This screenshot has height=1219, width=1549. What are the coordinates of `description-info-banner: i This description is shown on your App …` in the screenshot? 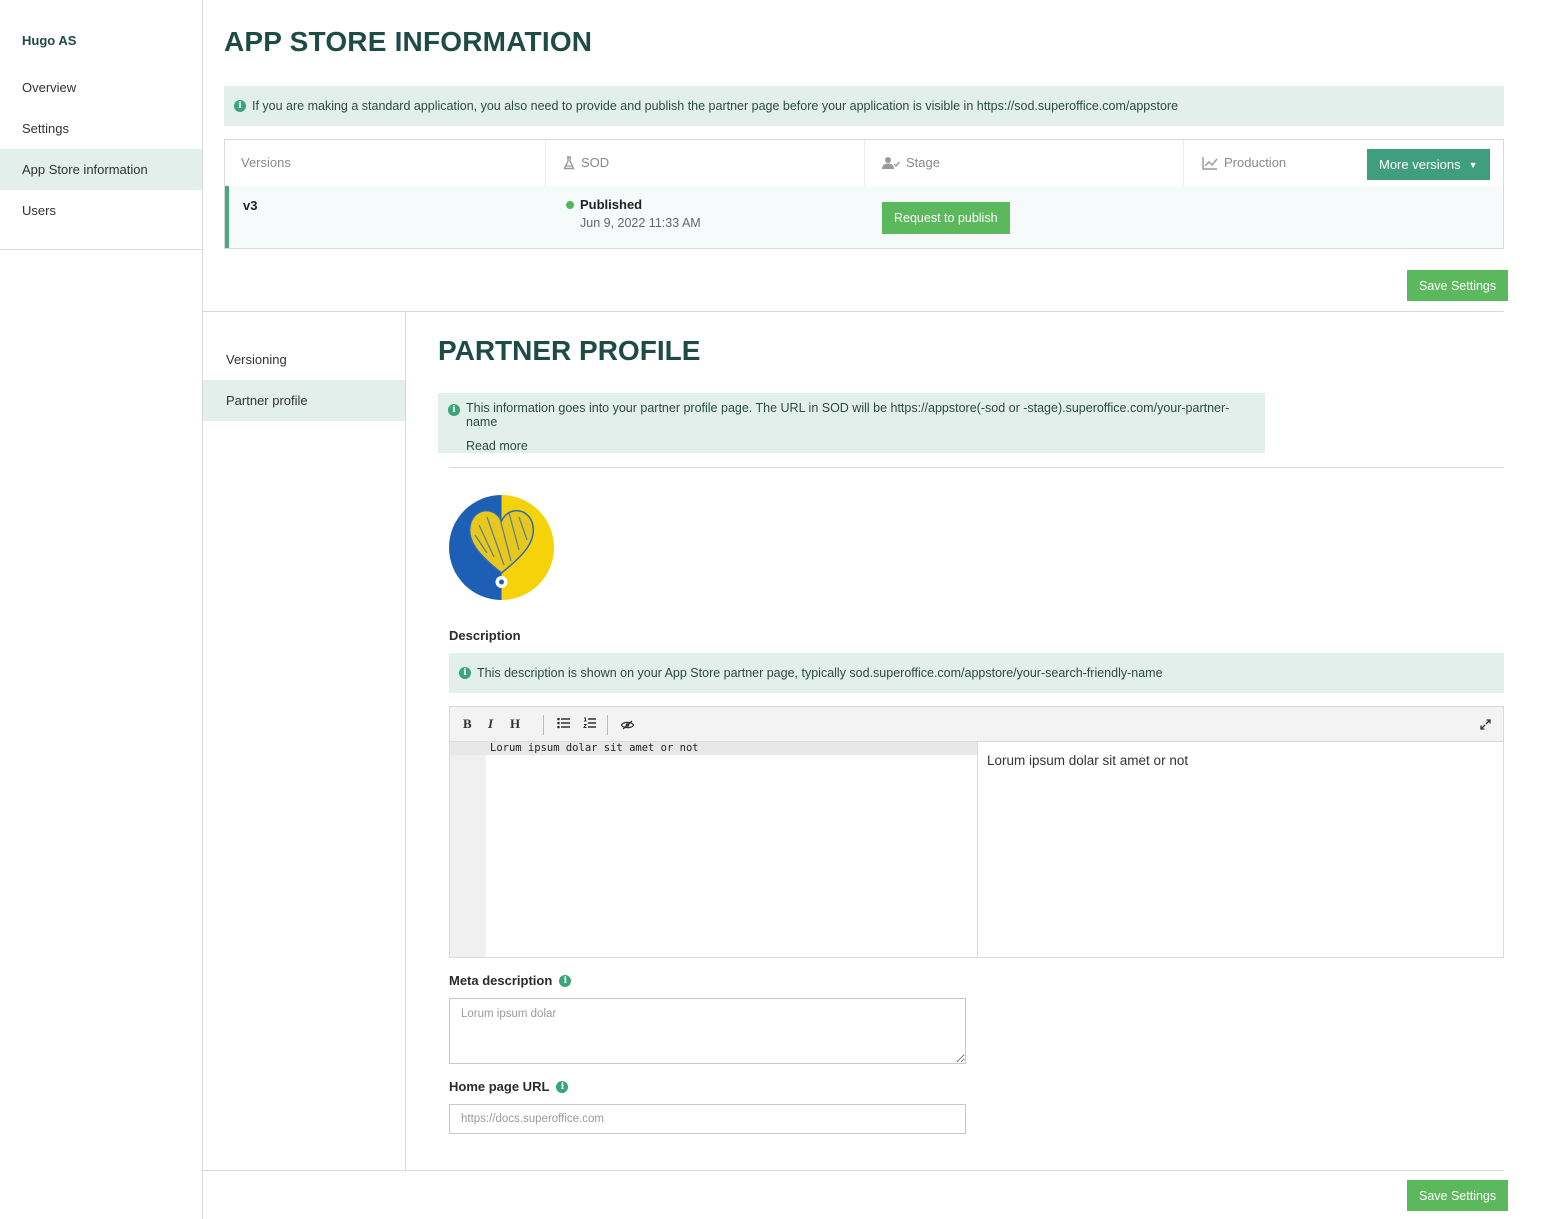 It's located at (976, 673).